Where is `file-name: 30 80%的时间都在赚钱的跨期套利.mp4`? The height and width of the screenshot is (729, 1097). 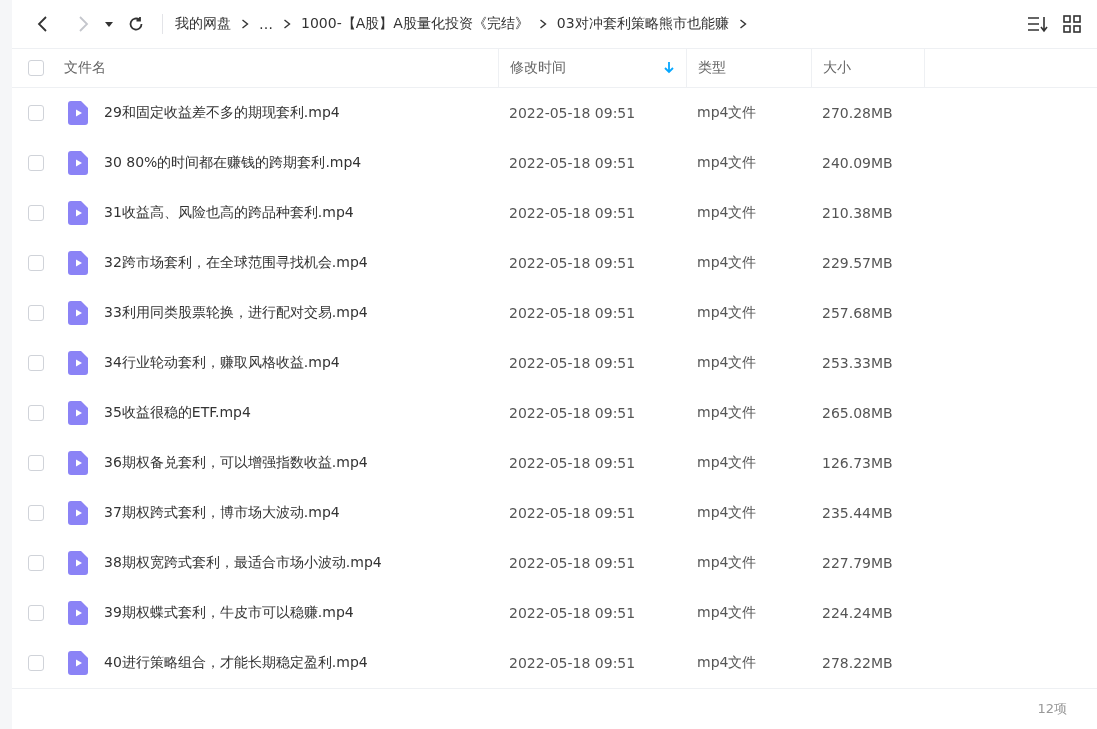
file-name: 30 80%的时间都在赚钱的跨期套利.mp4 is located at coordinates (233, 163).